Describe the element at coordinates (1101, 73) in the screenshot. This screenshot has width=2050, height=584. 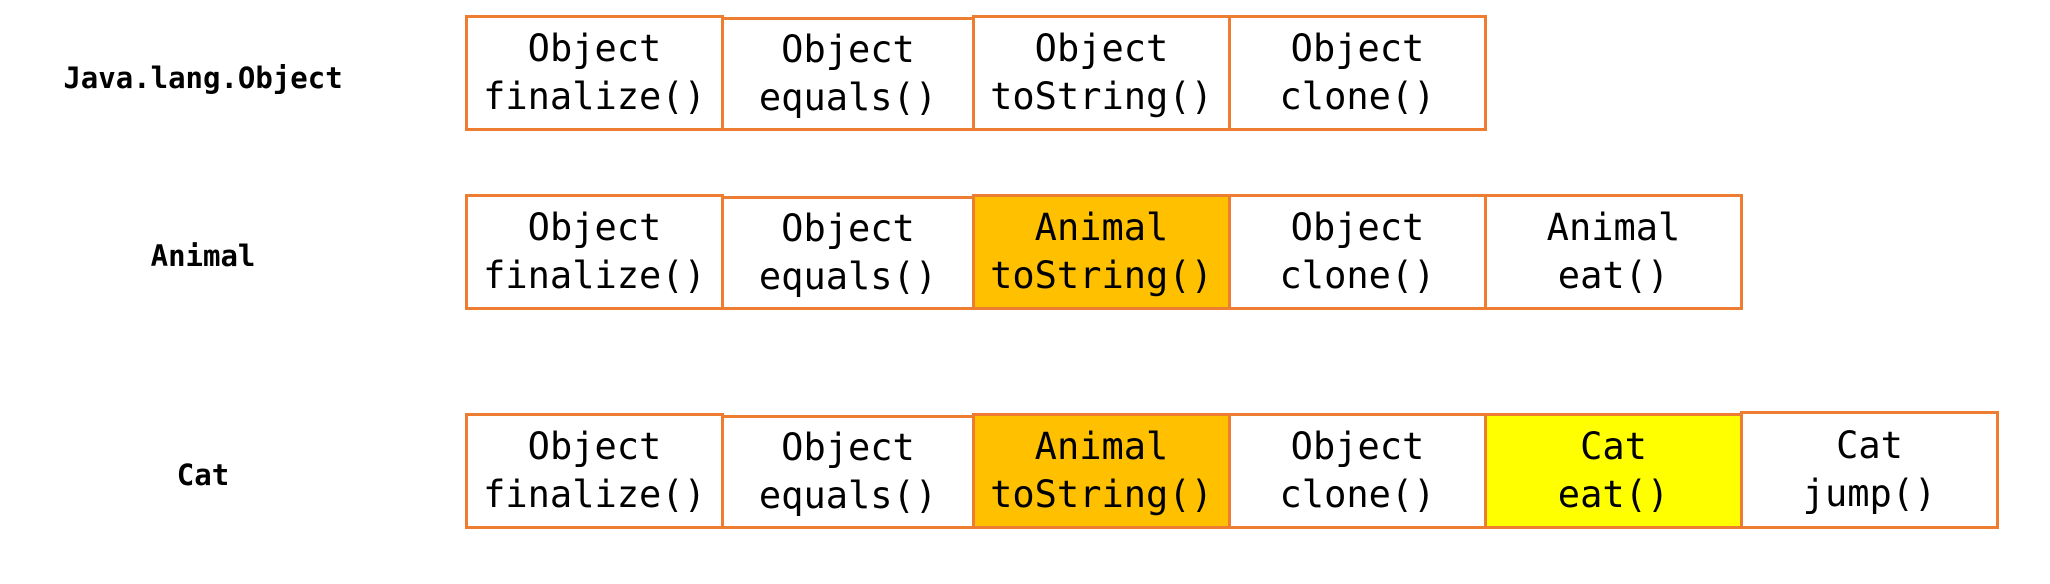
I see `object-tostring-cell: Object toString()` at that location.